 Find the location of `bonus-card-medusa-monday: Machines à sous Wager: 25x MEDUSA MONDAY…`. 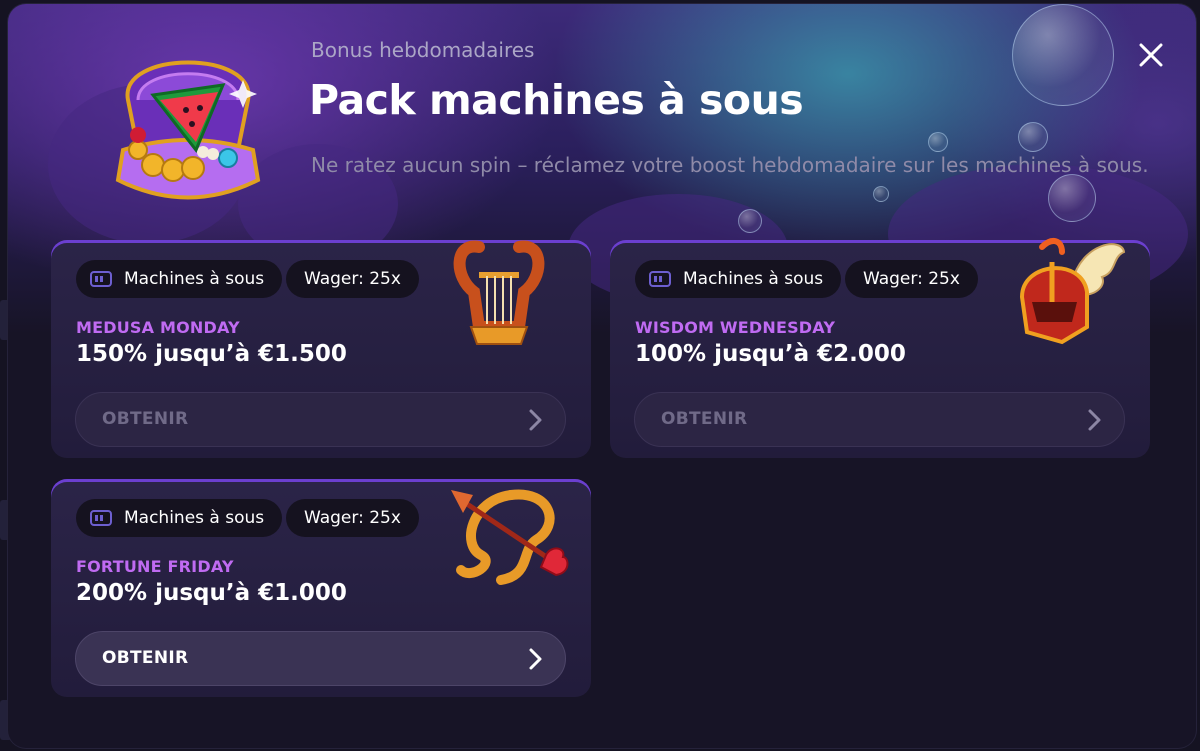

bonus-card-medusa-monday: Machines à sous Wager: 25x MEDUSA MONDAY… is located at coordinates (321, 349).